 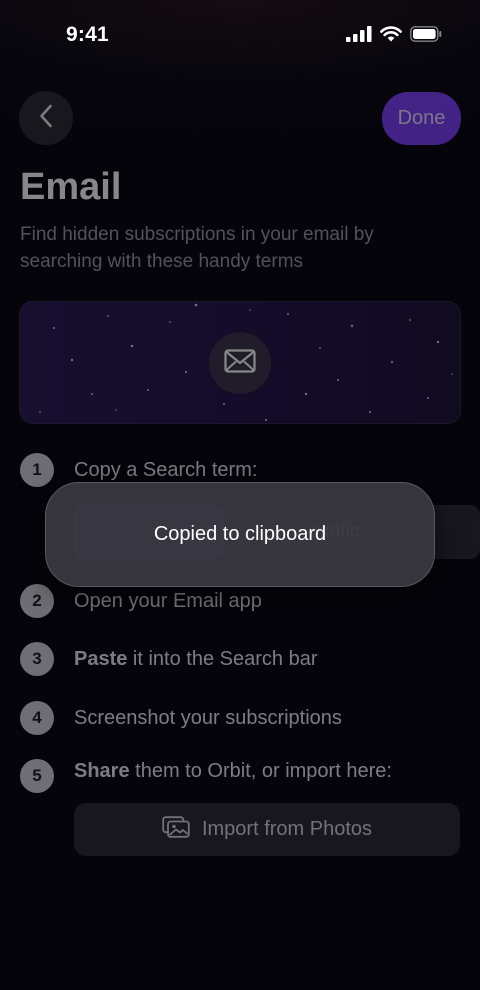 What do you see at coordinates (37, 718) in the screenshot?
I see `step-number-4: 4` at bounding box center [37, 718].